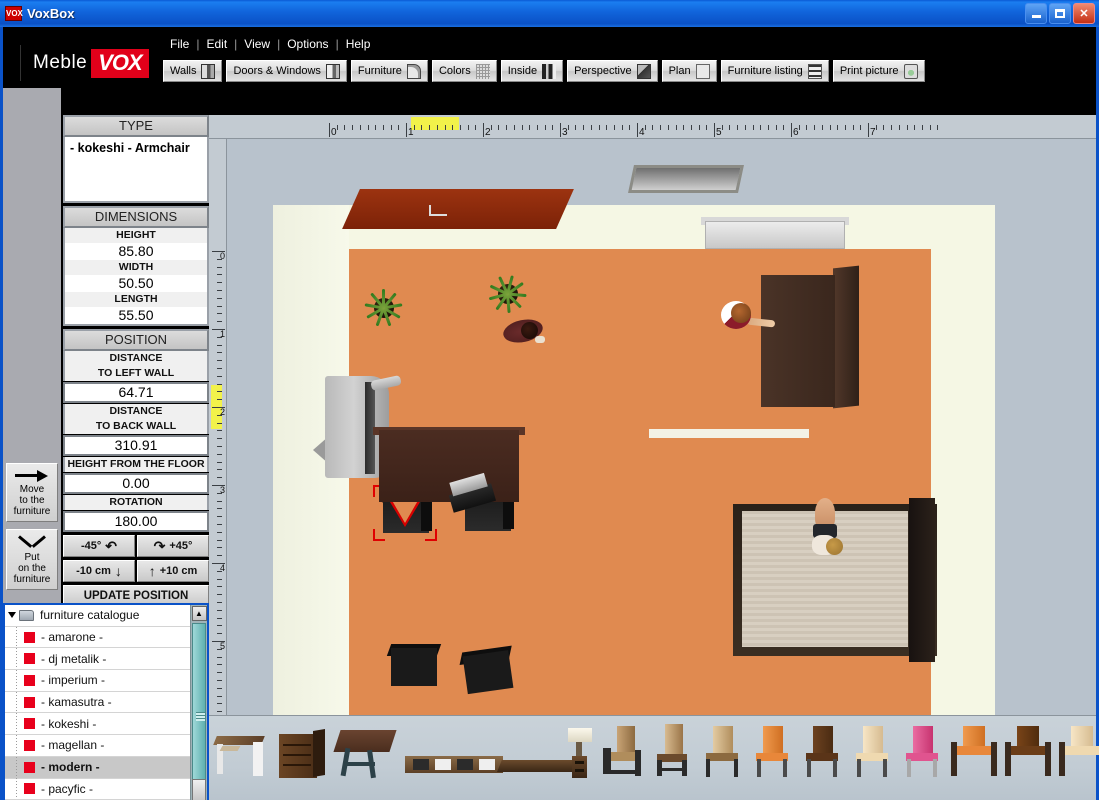 The height and width of the screenshot is (800, 1099). I want to click on menu-item-help: Help, so click(358, 44).